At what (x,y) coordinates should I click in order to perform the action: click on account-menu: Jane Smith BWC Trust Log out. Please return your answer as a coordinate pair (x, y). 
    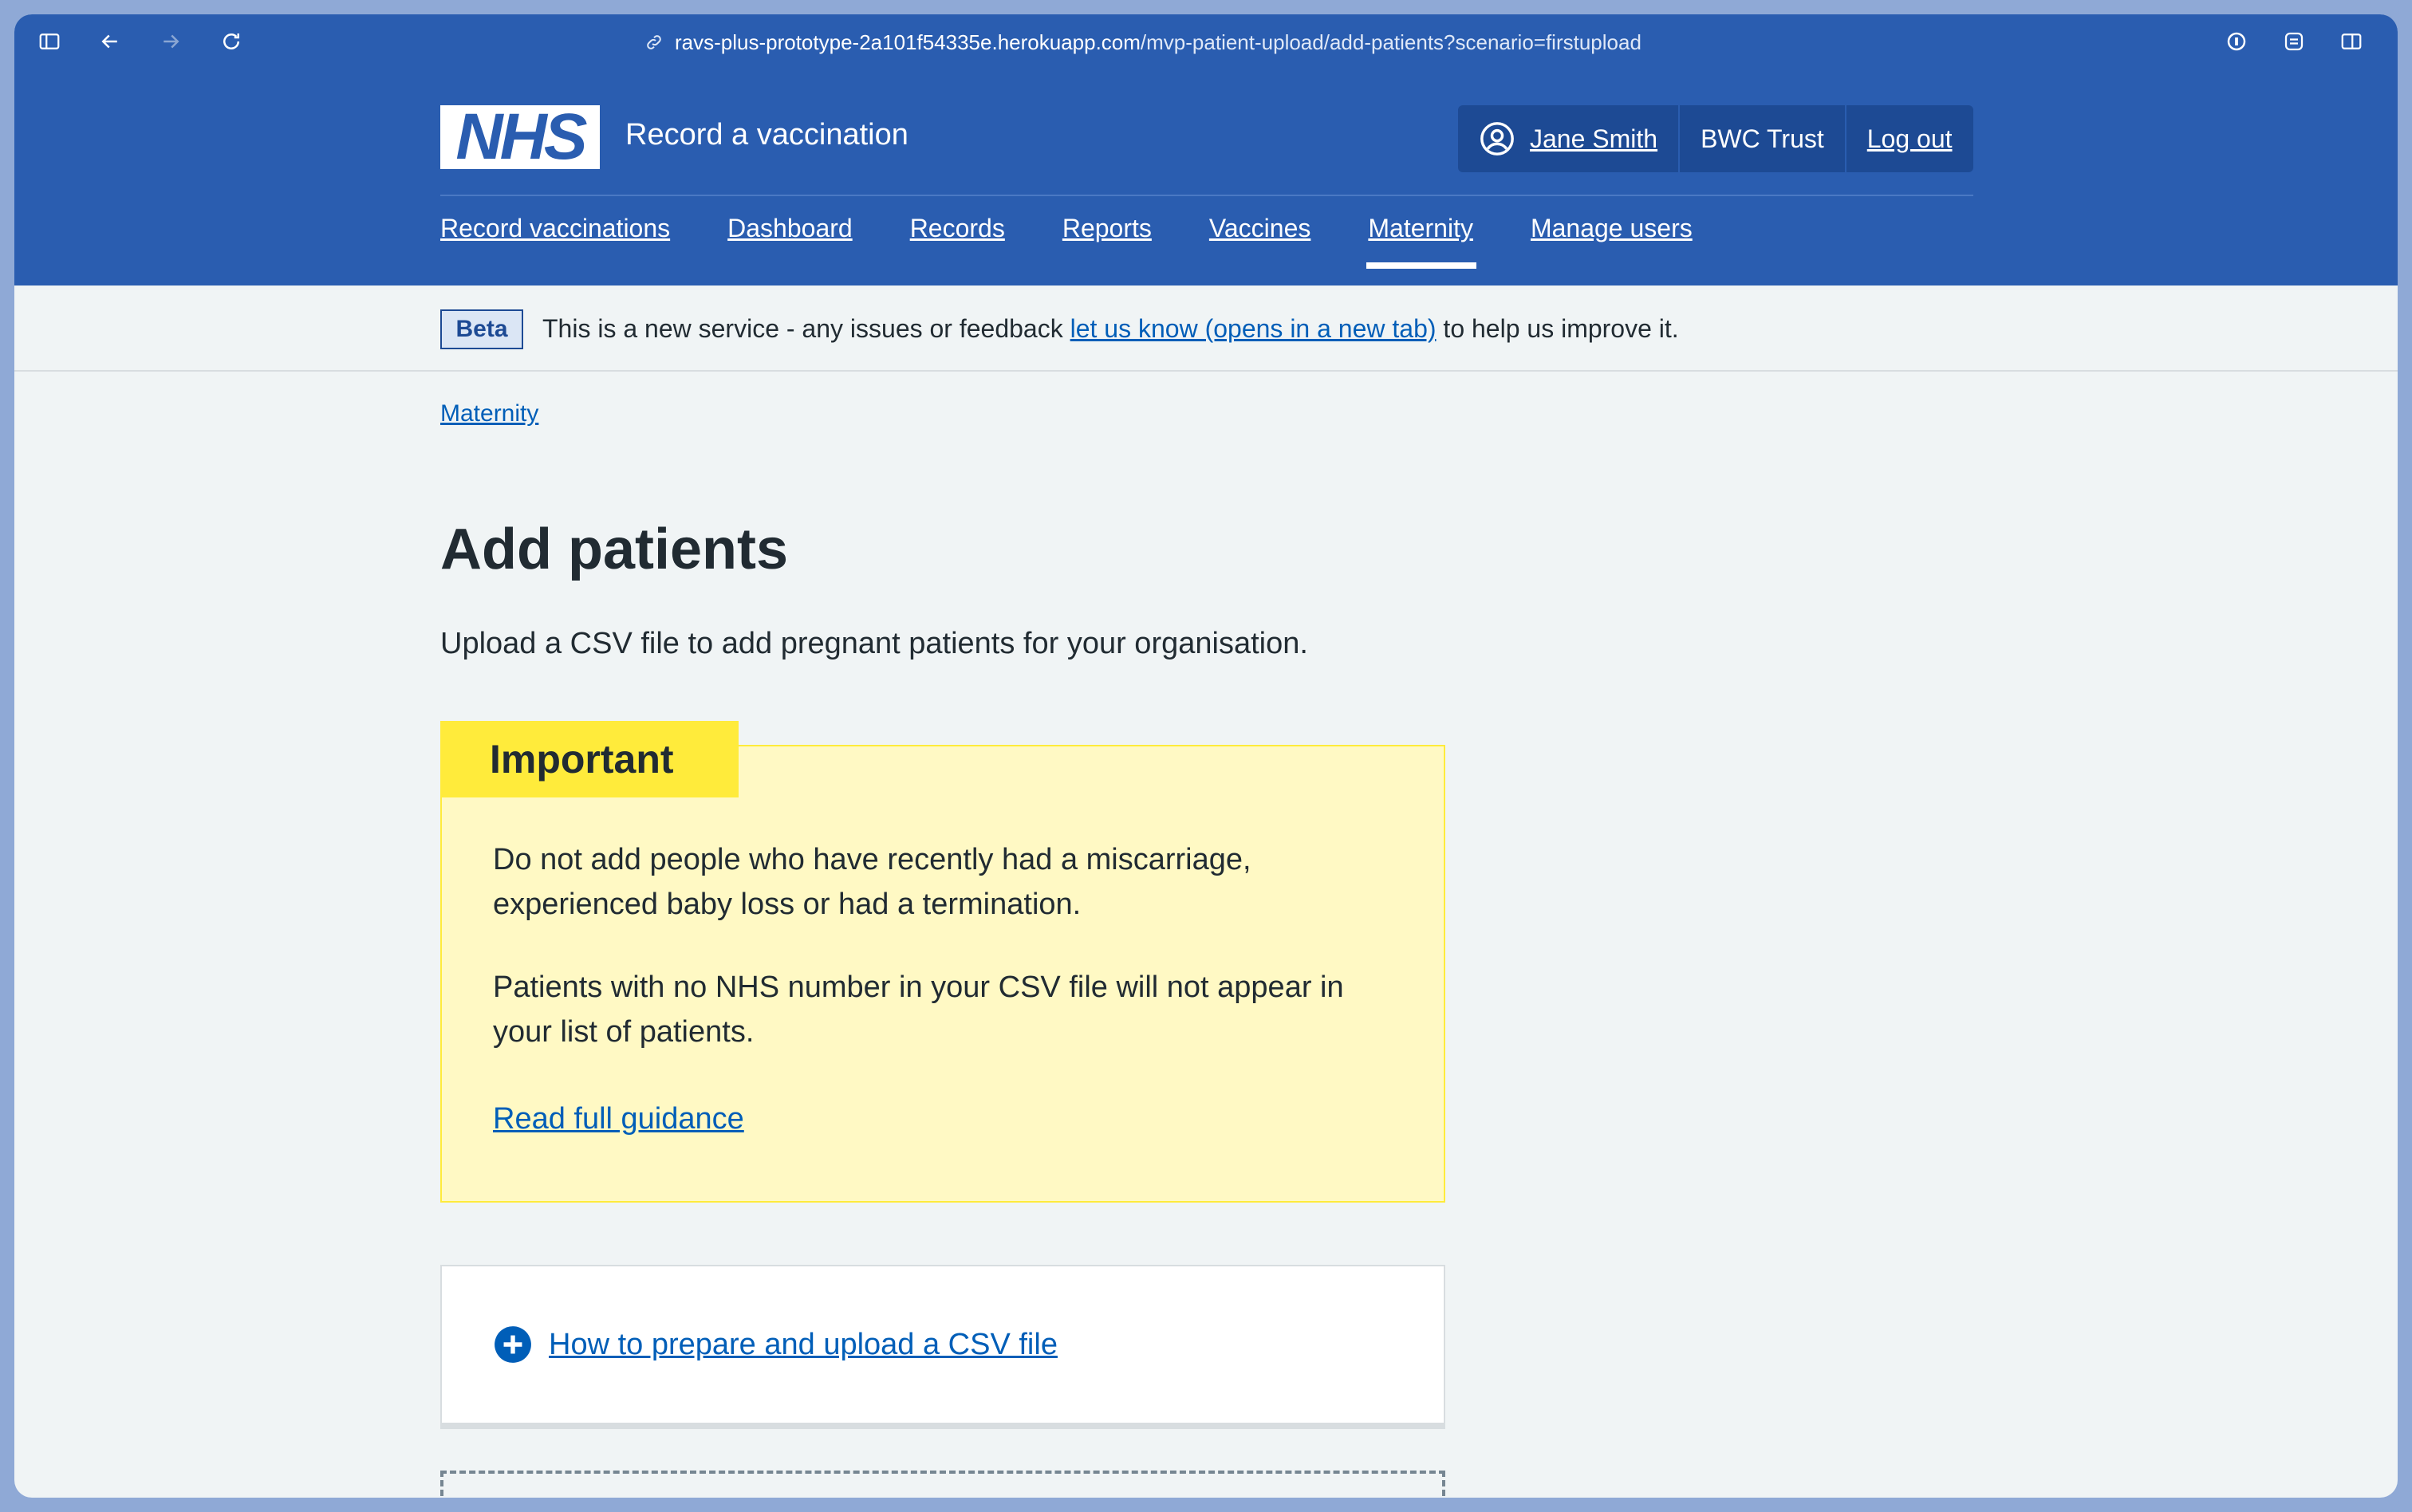
    Looking at the image, I should click on (1716, 138).